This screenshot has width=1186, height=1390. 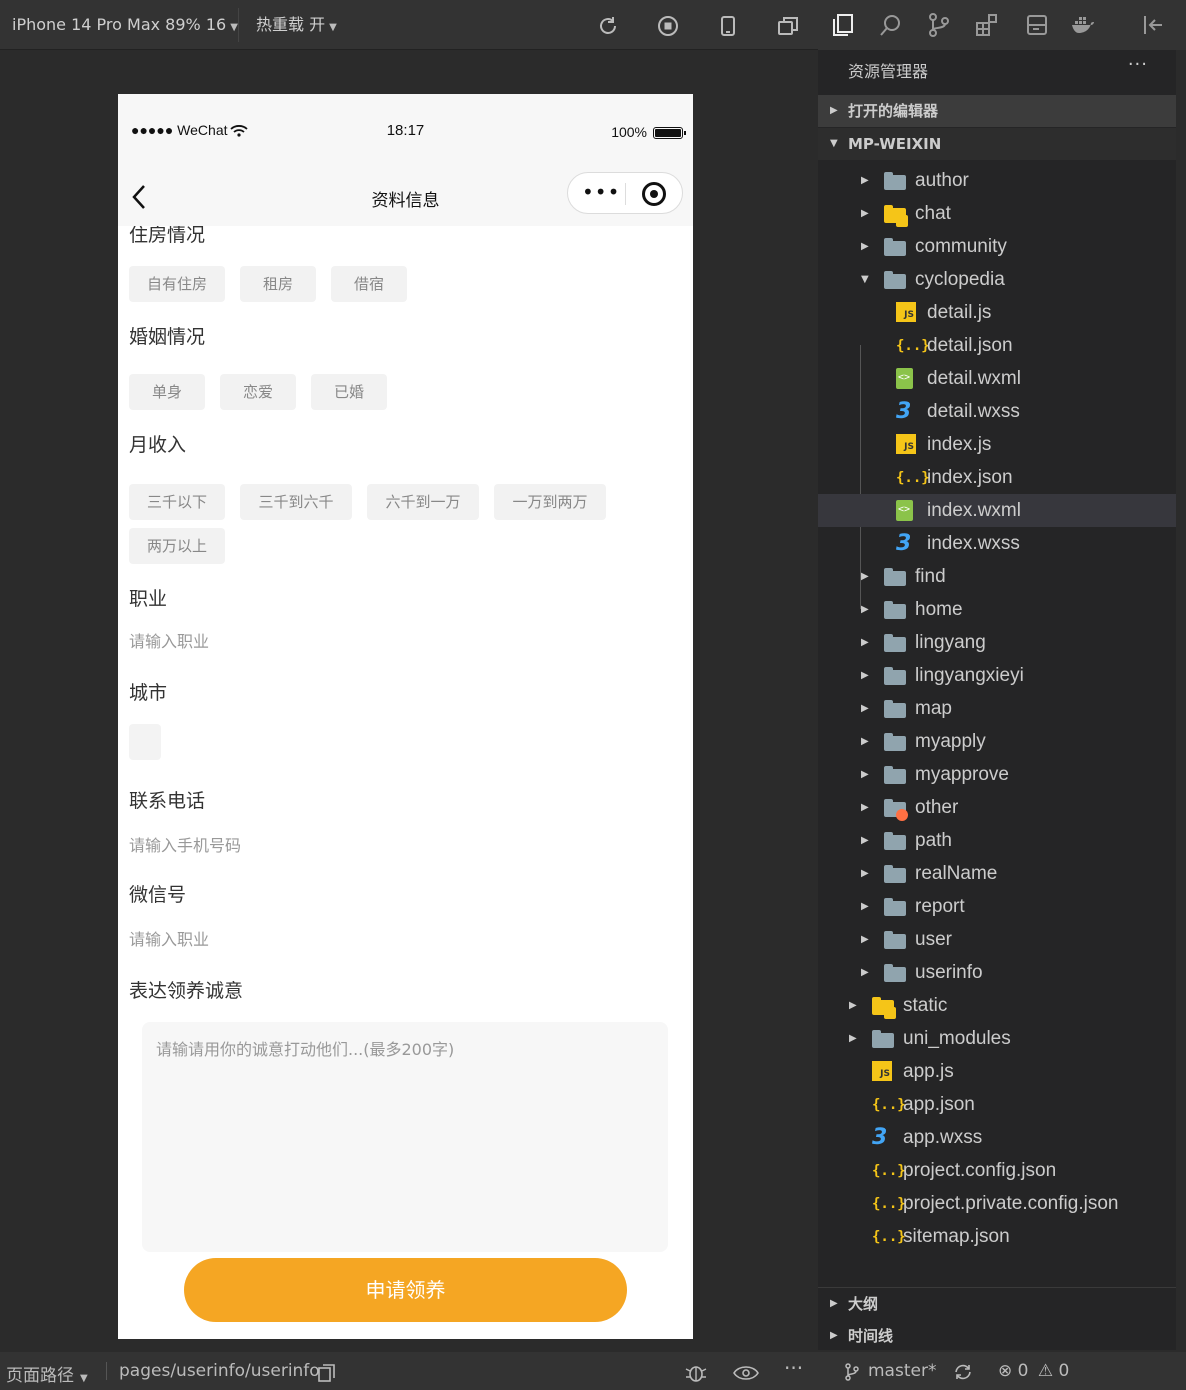 I want to click on job-input: 请输入职业, so click(x=169, y=640).